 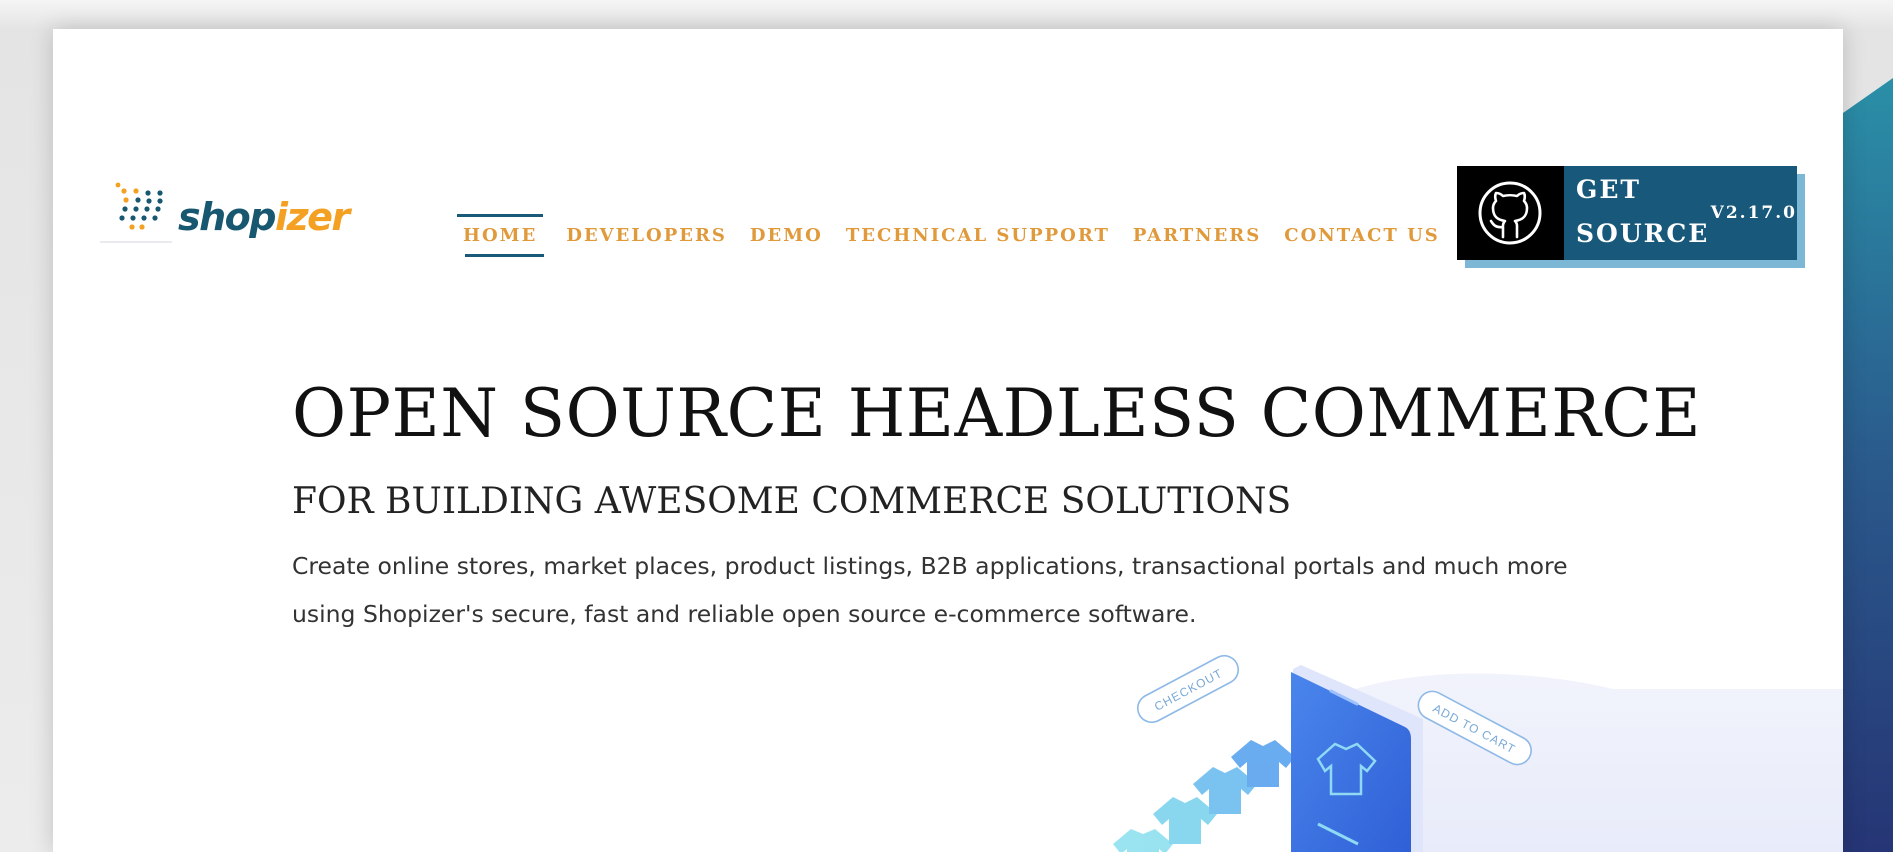 What do you see at coordinates (136, 242) in the screenshot?
I see `logo-divider` at bounding box center [136, 242].